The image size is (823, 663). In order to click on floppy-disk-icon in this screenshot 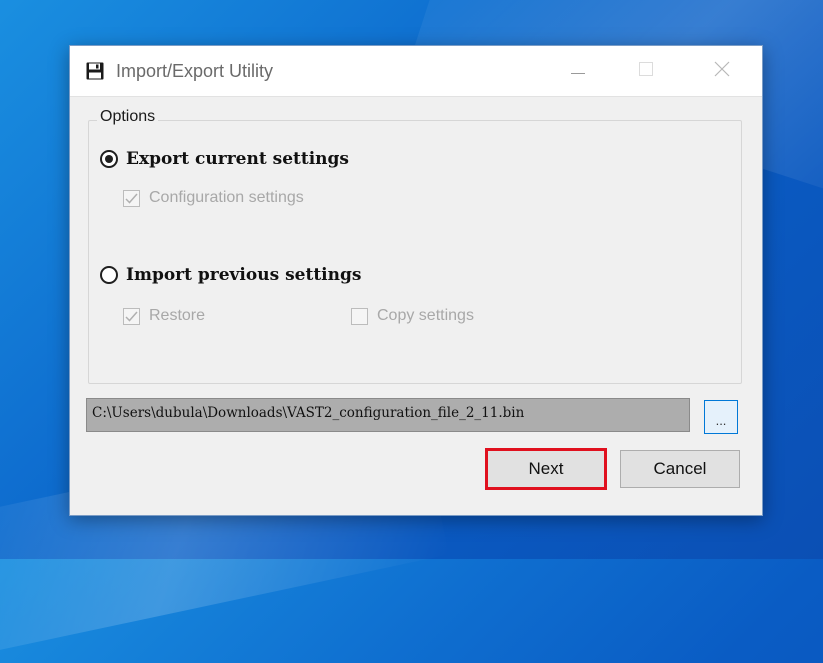, I will do `click(95, 71)`.